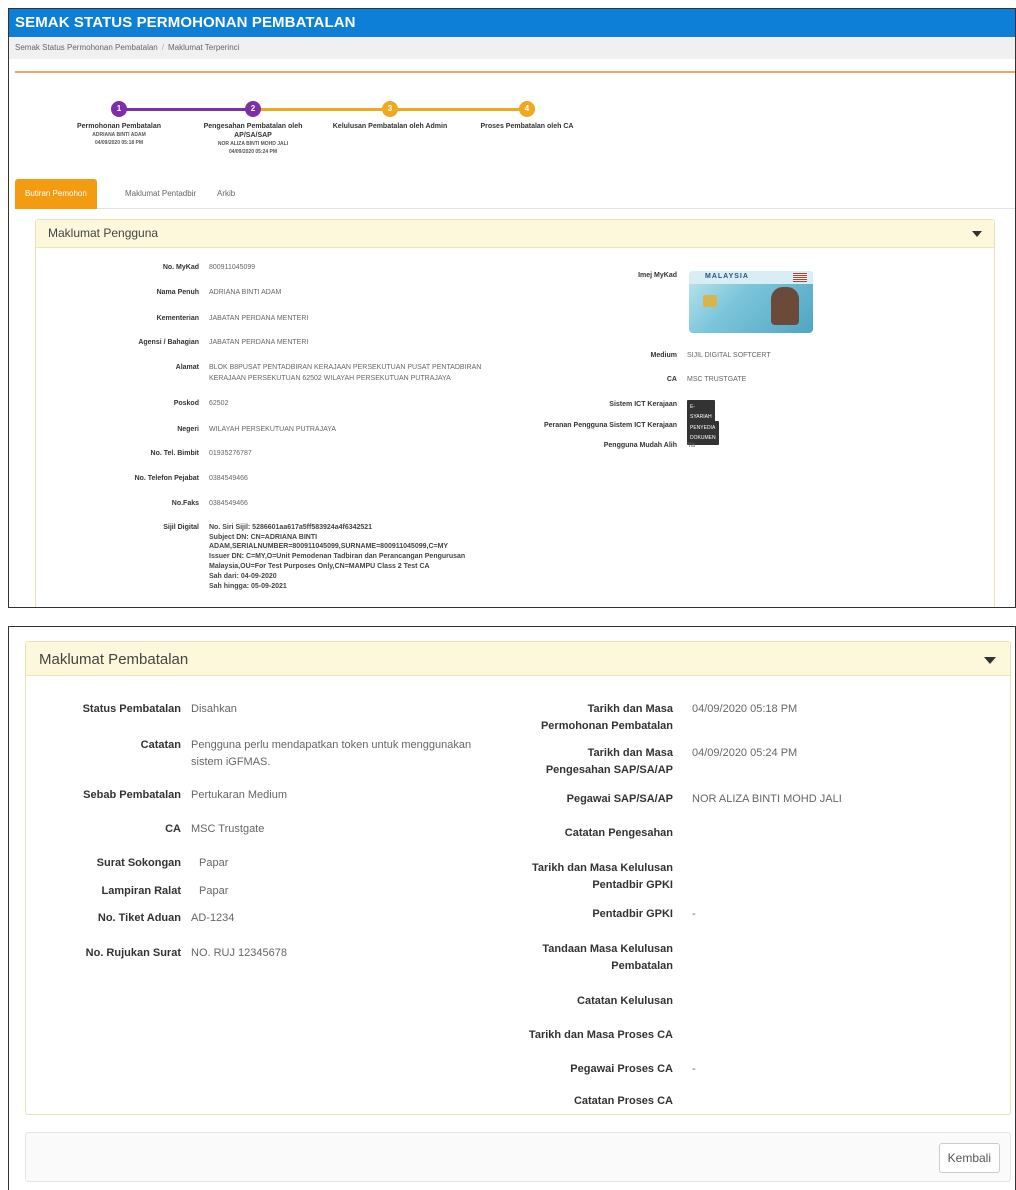 The image size is (1016, 1190). Describe the element at coordinates (518, 1157) in the screenshot. I see `form-footer: Kembali` at that location.